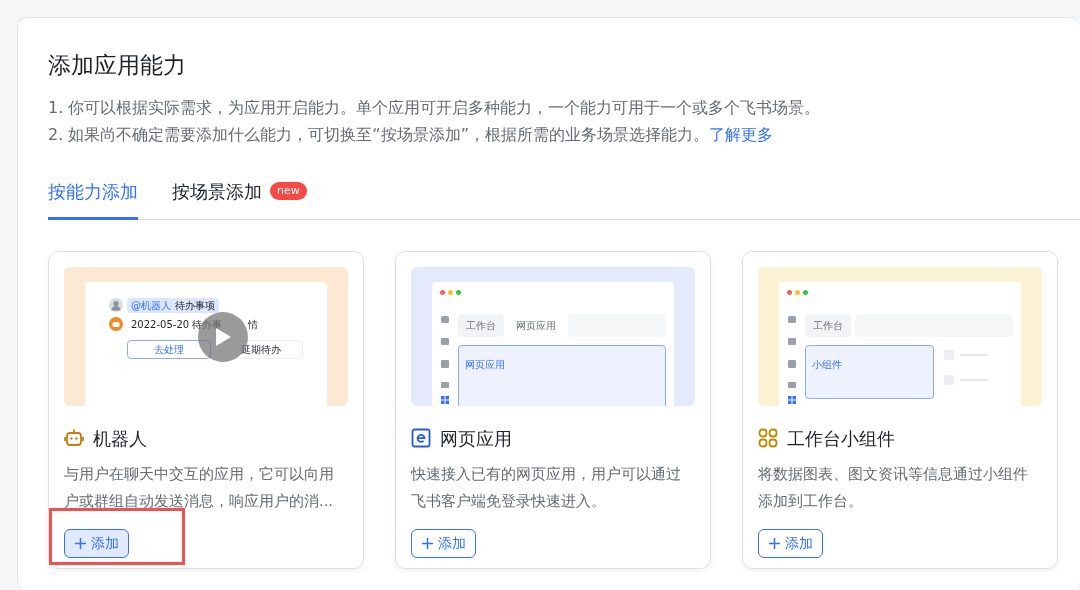 The image size is (1080, 590). I want to click on panel-label: 网页应用, so click(485, 364).